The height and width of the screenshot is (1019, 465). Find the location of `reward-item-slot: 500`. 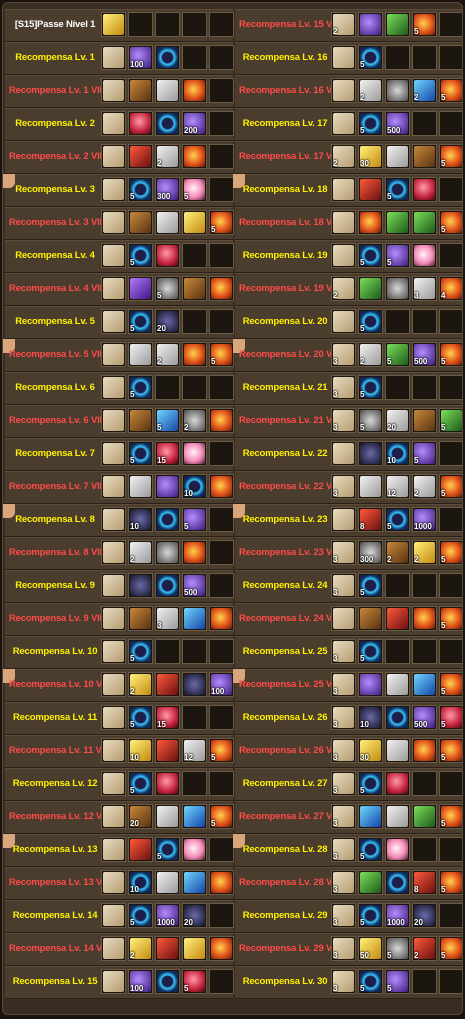

reward-item-slot: 500 is located at coordinates (424, 354).